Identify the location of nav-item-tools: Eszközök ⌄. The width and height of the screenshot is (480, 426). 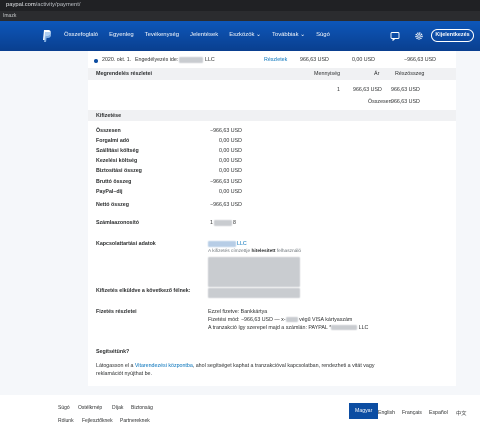
(245, 35).